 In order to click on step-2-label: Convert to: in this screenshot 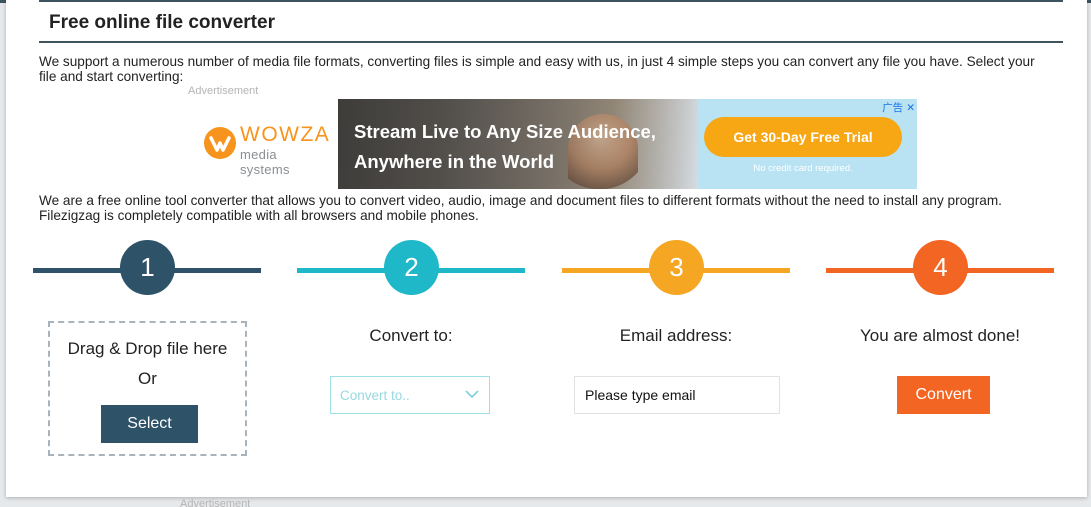, I will do `click(411, 335)`.